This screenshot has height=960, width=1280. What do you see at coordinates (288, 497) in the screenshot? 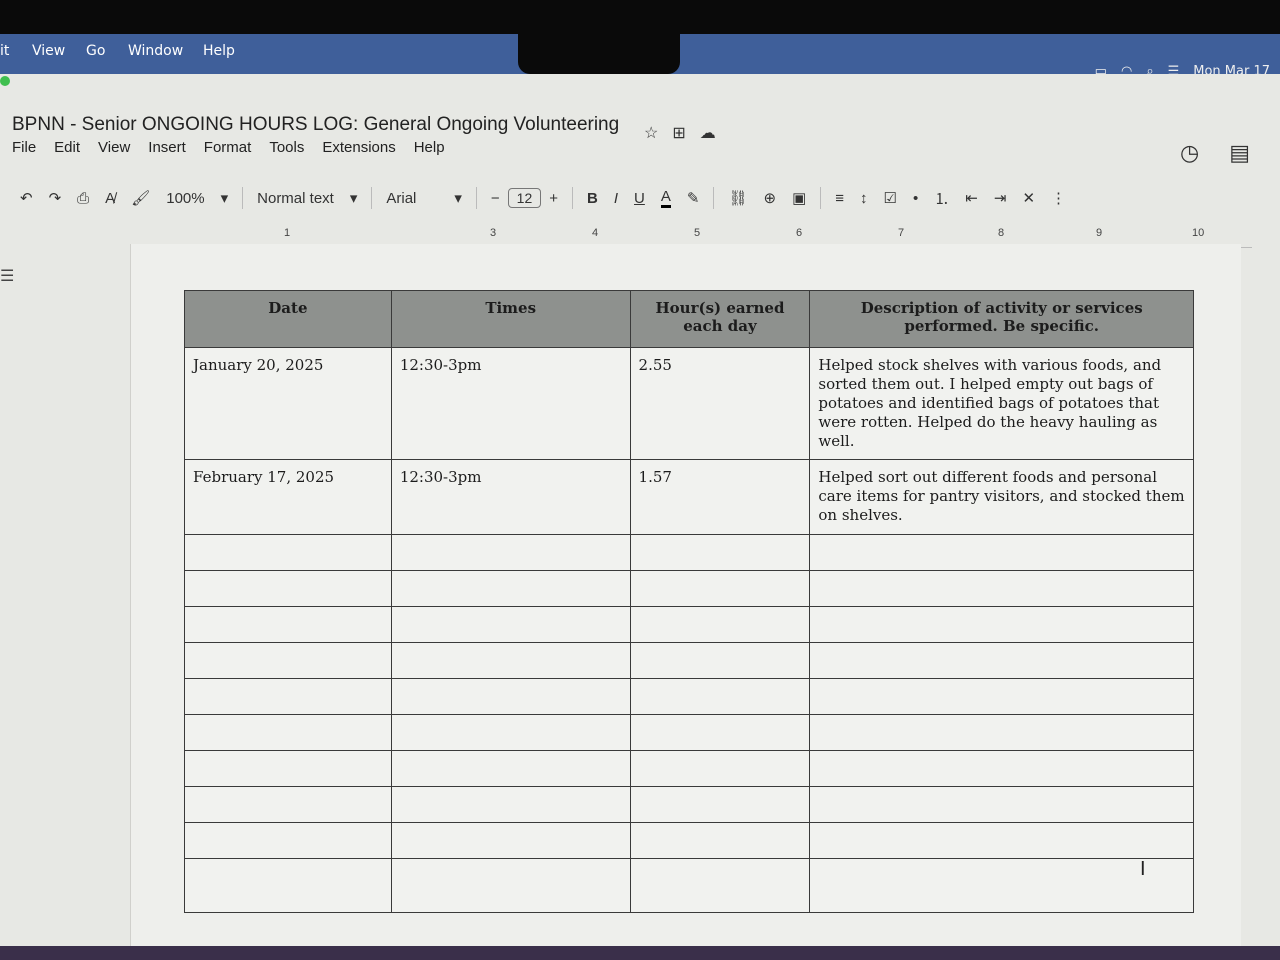
I see `cell-date: February 17, 2025` at bounding box center [288, 497].